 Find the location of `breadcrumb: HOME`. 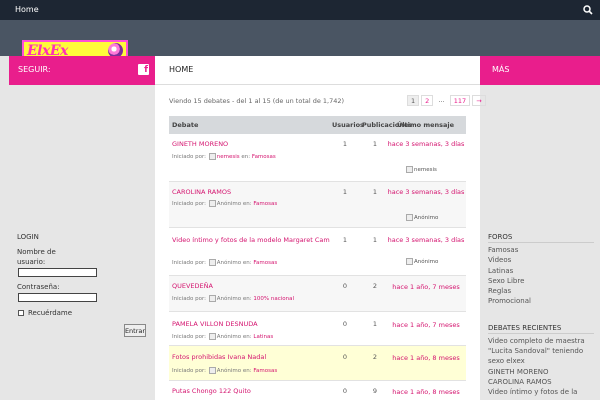

breadcrumb: HOME is located at coordinates (317, 70).